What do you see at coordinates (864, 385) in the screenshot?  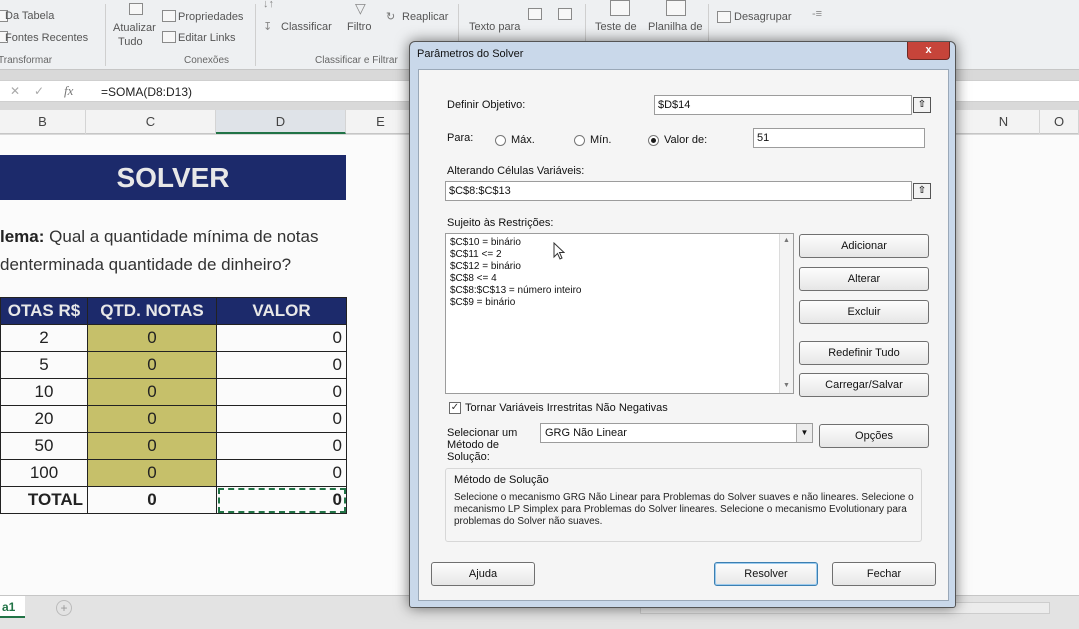 I see `load-save-button: Carregar/Salvar` at bounding box center [864, 385].